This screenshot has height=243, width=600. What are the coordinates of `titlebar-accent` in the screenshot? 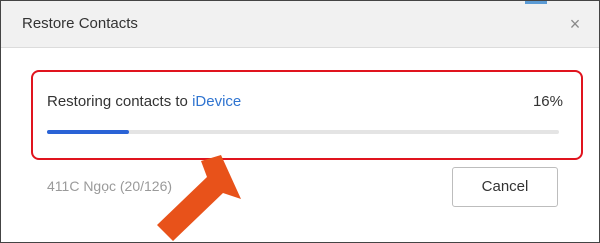 It's located at (536, 2).